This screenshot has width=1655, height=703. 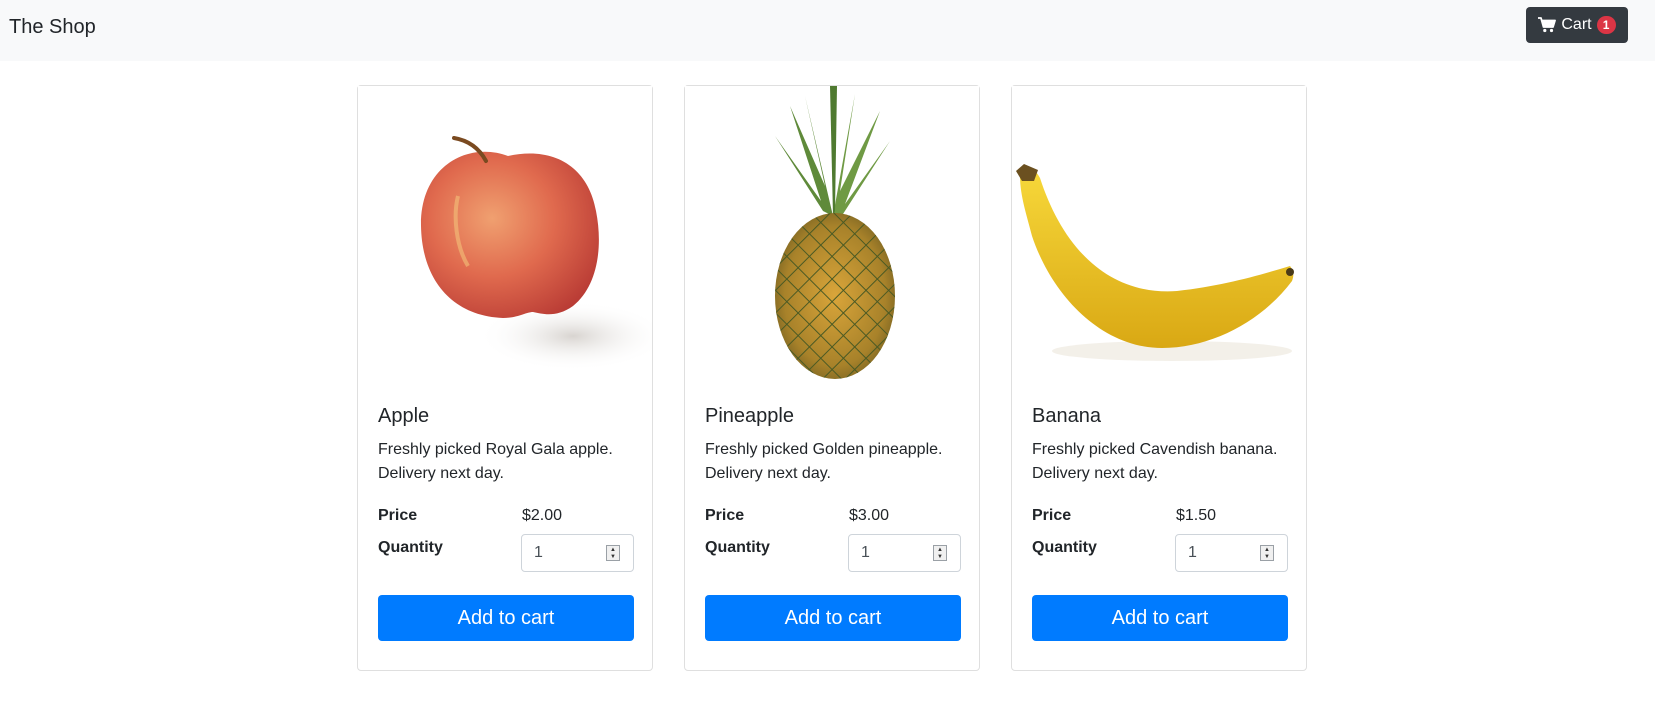 I want to click on product-title: Pineapple, so click(x=749, y=416).